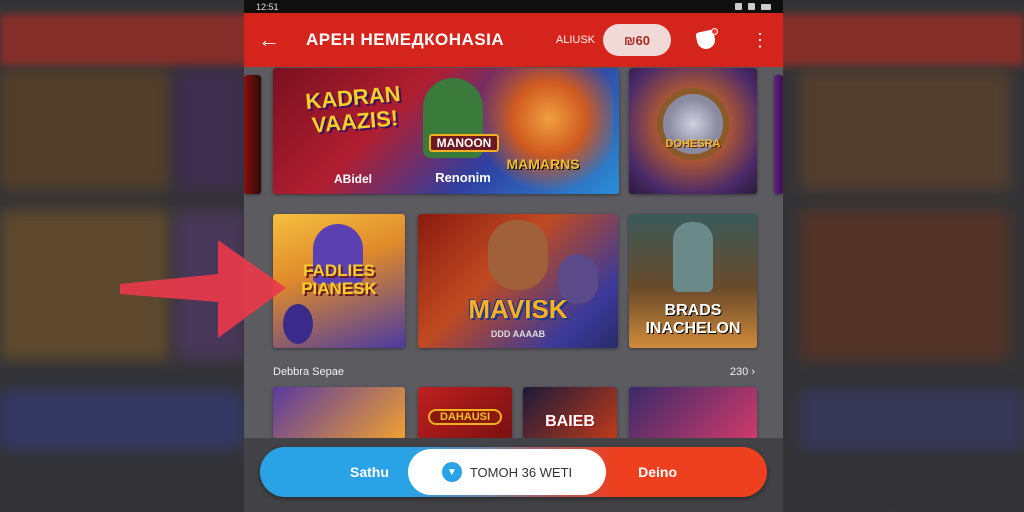  I want to click on game-card: FADLIES PIANESK, so click(339, 281).